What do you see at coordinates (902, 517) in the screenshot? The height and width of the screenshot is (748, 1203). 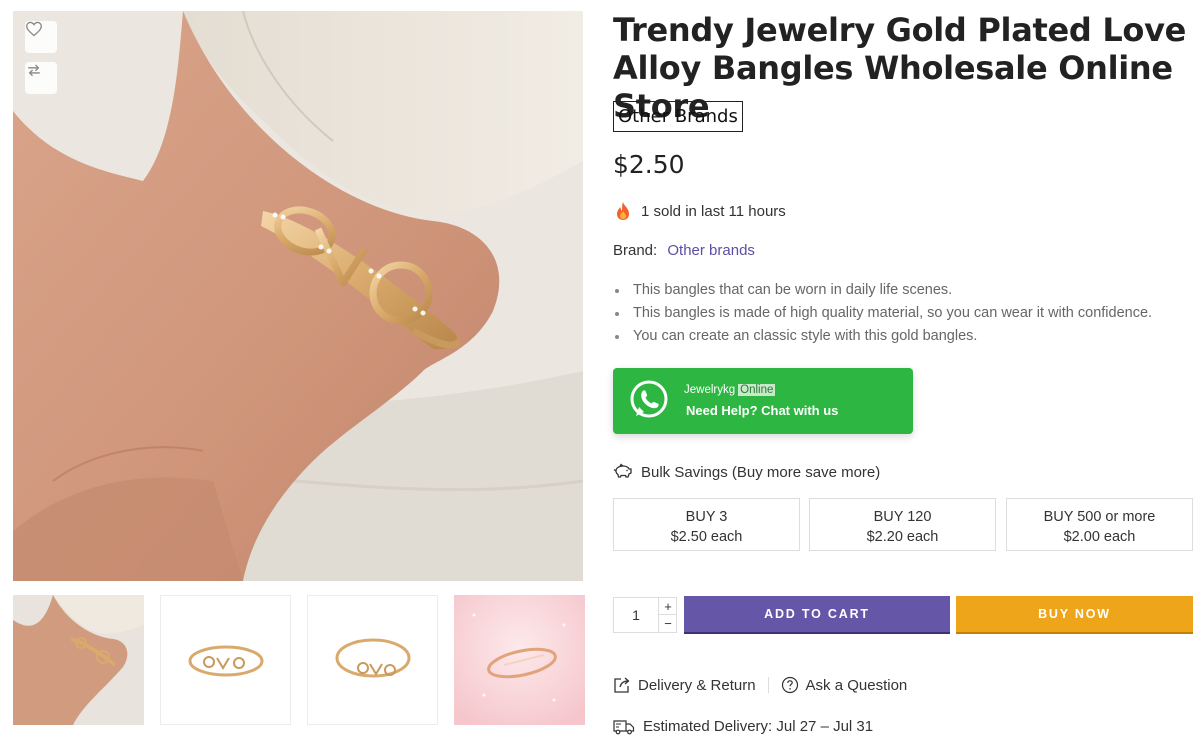 I see `tier-quantity: BUY 120` at bounding box center [902, 517].